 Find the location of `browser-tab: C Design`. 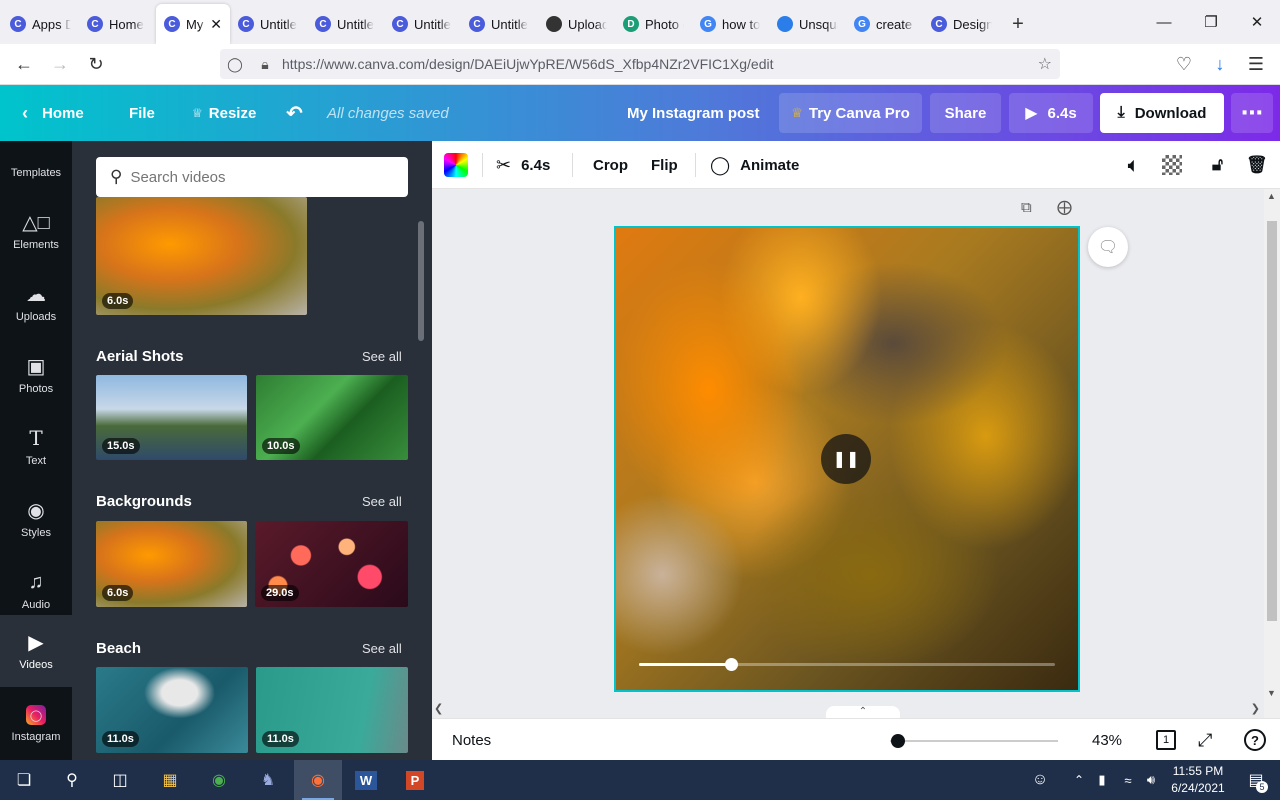

browser-tab: C Design is located at coordinates (961, 24).